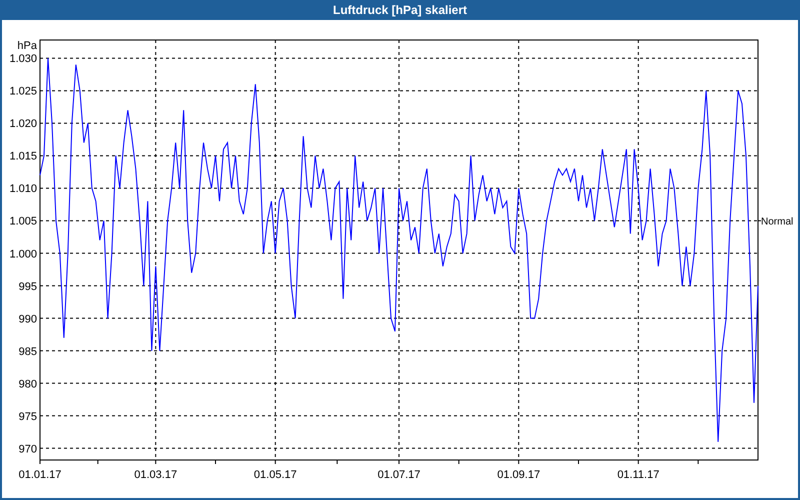  What do you see at coordinates (27, 416) in the screenshot?
I see `y-tick-label: 975` at bounding box center [27, 416].